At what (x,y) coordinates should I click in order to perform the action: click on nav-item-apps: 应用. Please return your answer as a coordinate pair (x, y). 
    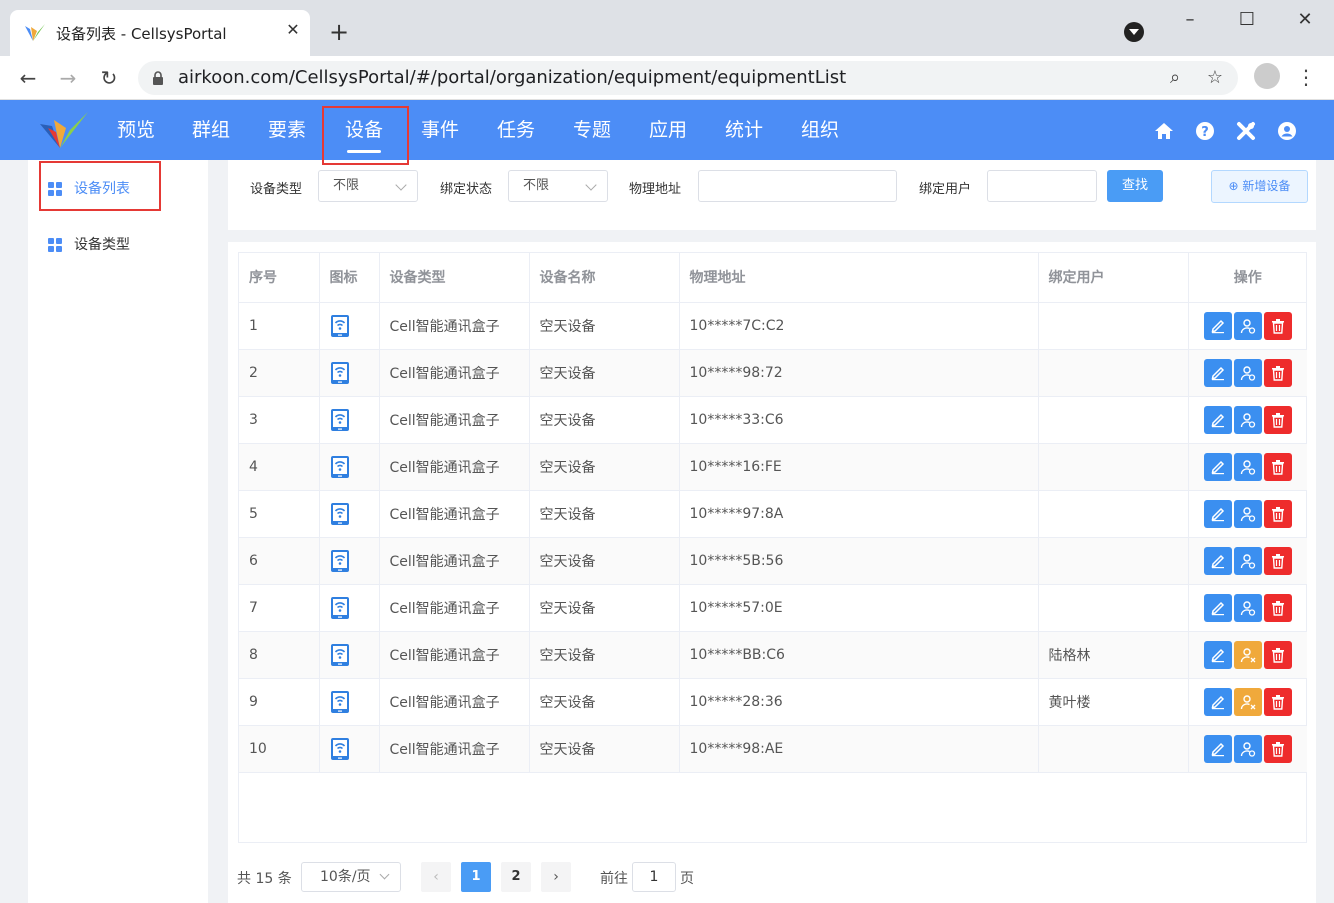
    Looking at the image, I should click on (668, 130).